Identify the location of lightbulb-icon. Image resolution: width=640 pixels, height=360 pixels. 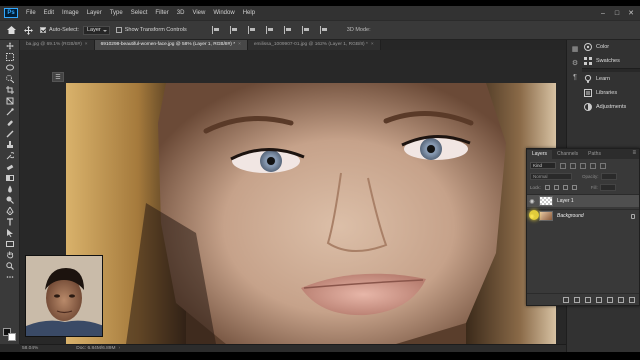
(588, 79).